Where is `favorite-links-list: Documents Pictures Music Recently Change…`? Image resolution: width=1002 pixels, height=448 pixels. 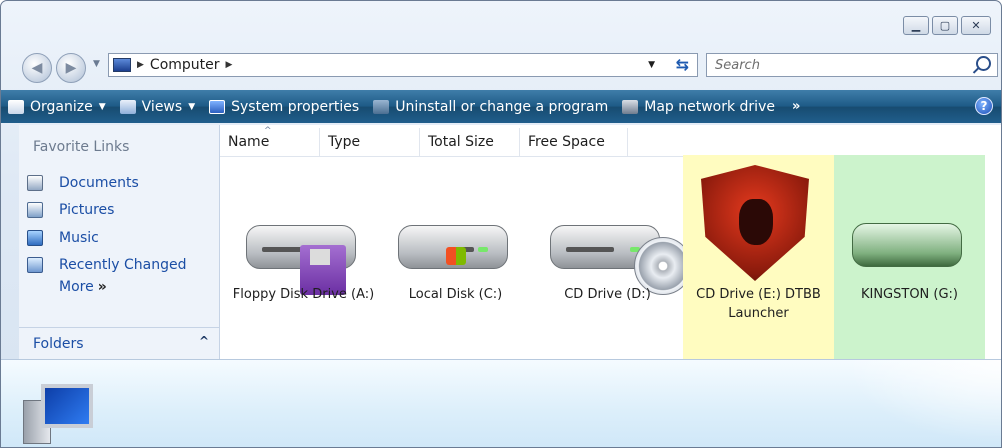
favorite-links-list: Documents Pictures Music Recently Change… is located at coordinates (107, 224).